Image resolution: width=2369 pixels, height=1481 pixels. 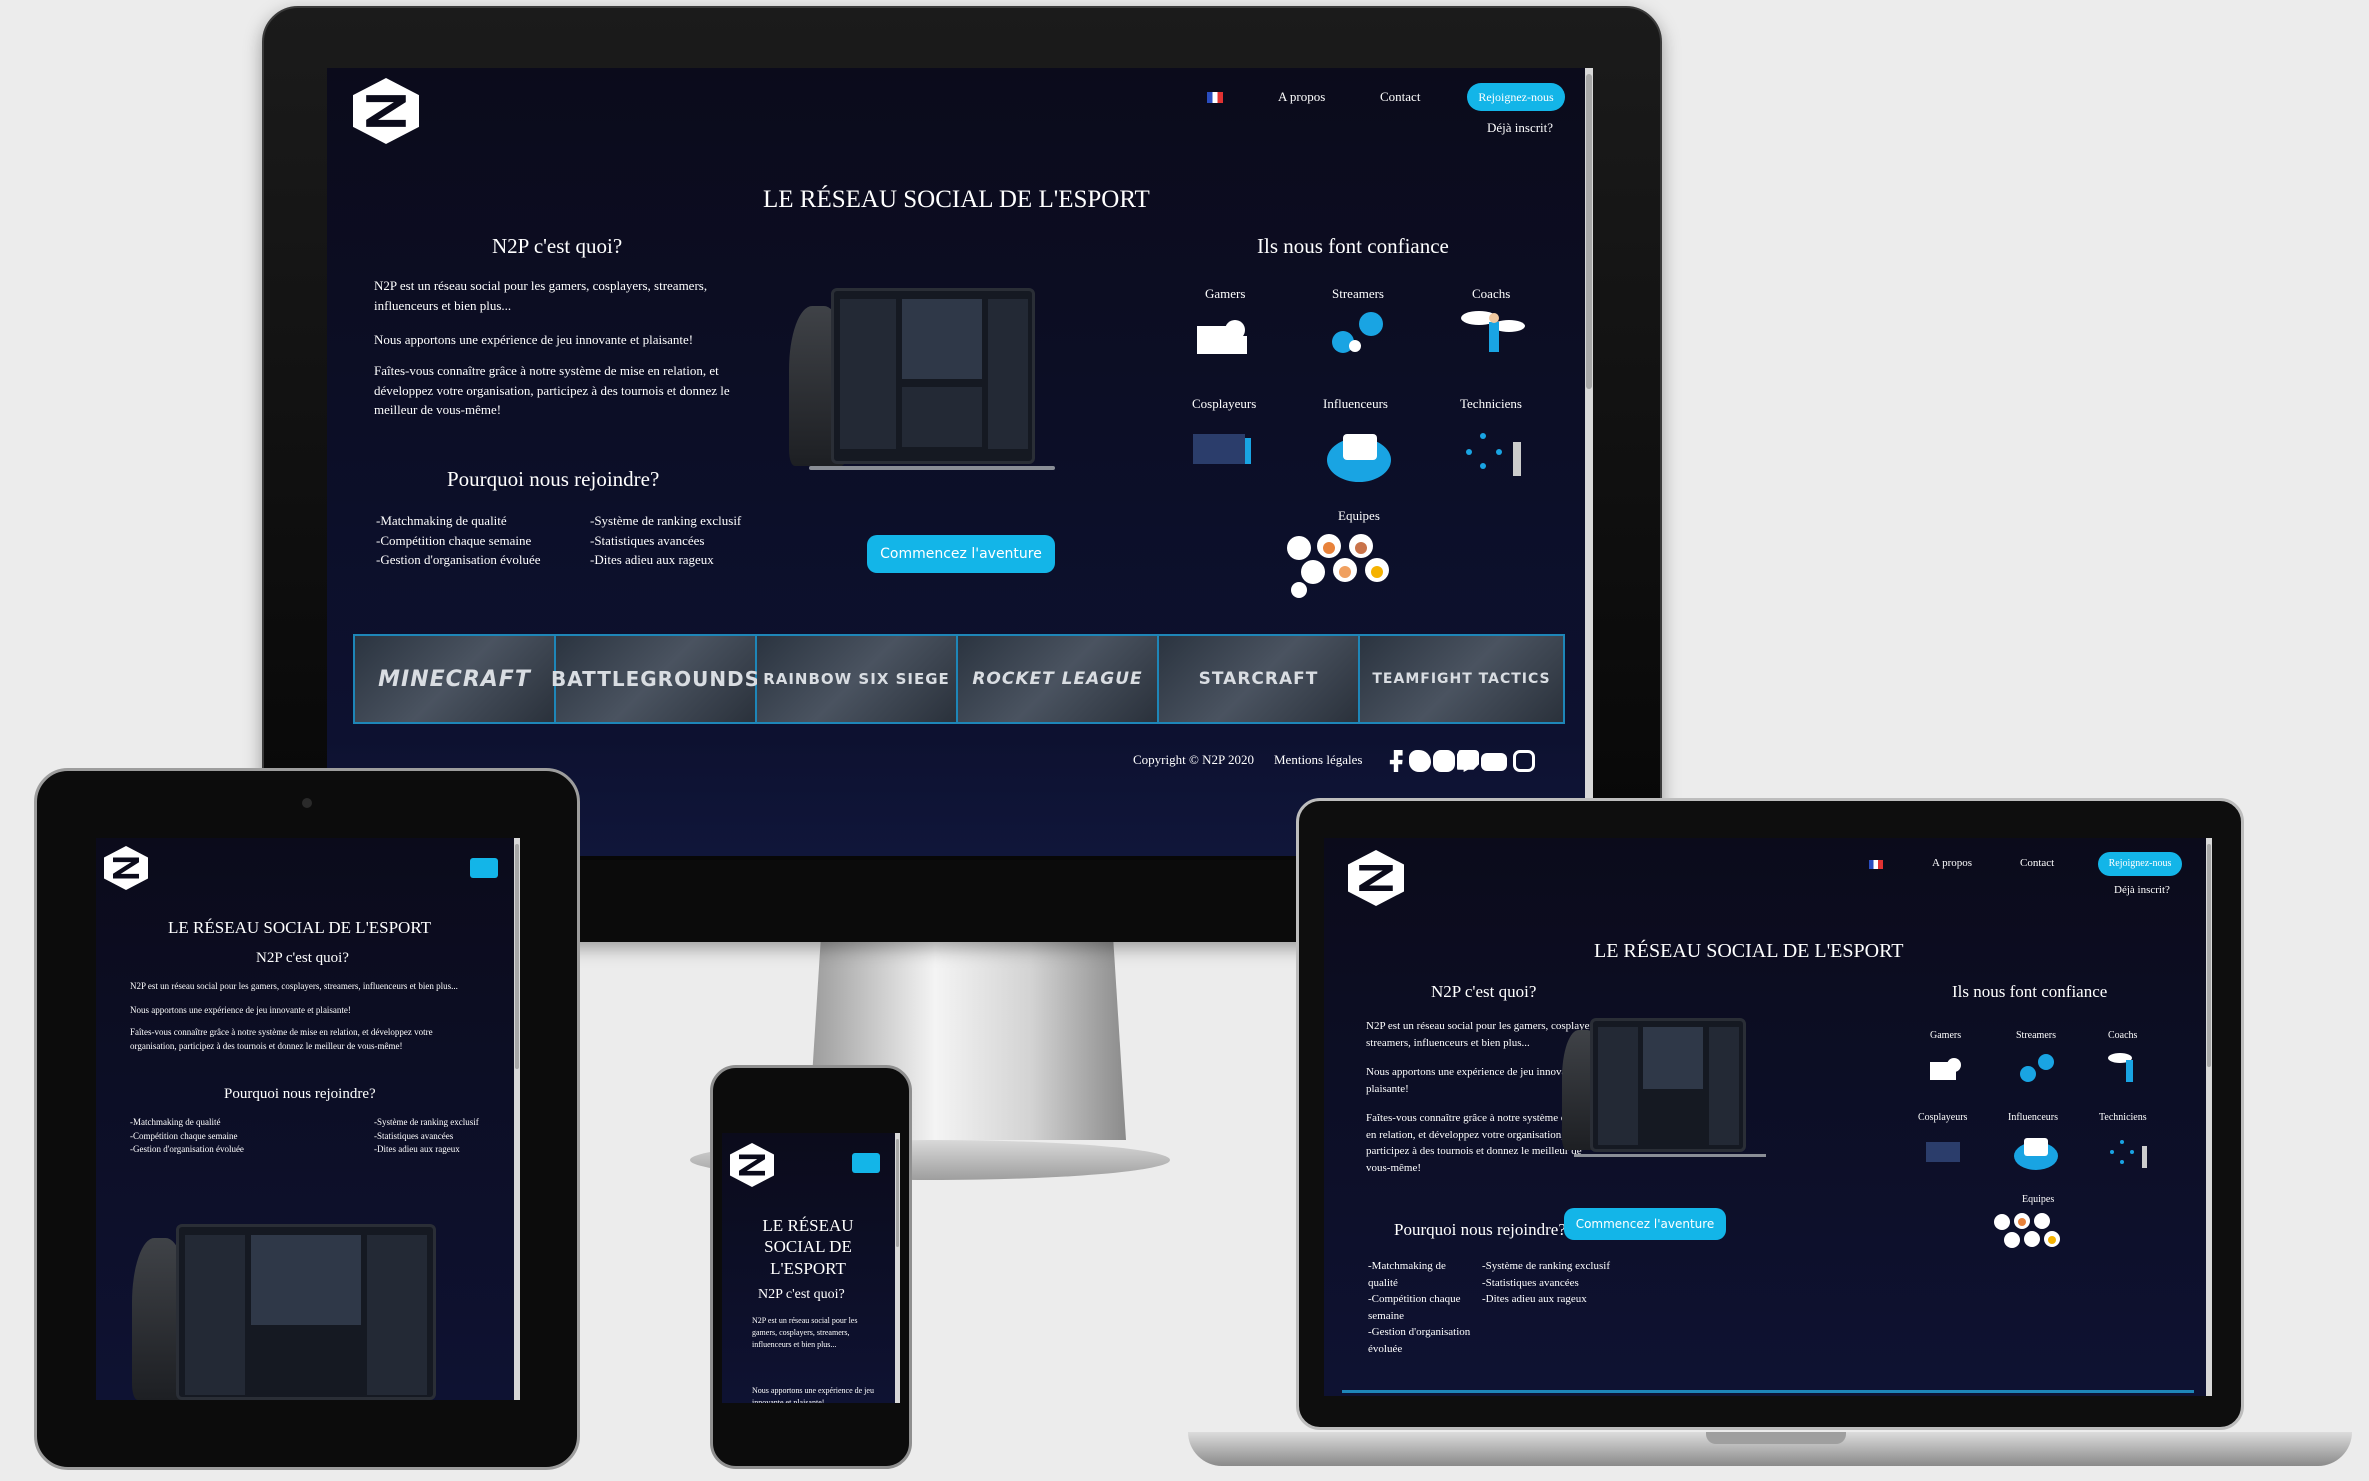 I want to click on game-tile-pubg: BATTLEGROUNDS, so click(x=655, y=679).